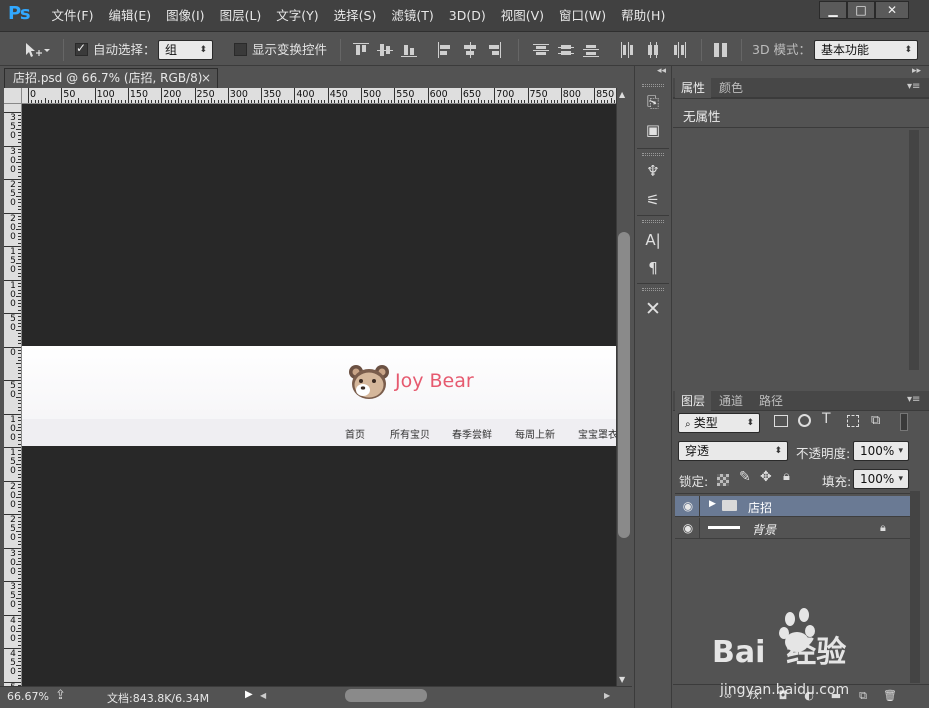 The height and width of the screenshot is (708, 929). Describe the element at coordinates (240, 16) in the screenshot. I see `menu-layer: 图层(L)` at that location.